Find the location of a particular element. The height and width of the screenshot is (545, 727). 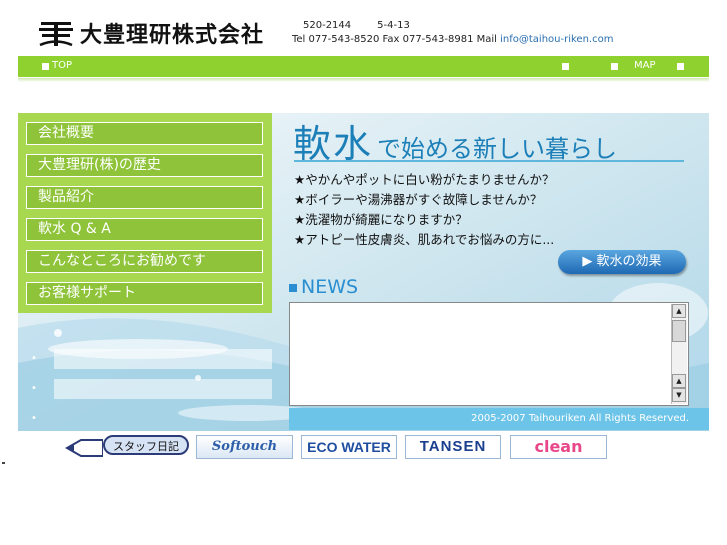

news-scrollbar: ▲ ▲ ▼ is located at coordinates (679, 354).